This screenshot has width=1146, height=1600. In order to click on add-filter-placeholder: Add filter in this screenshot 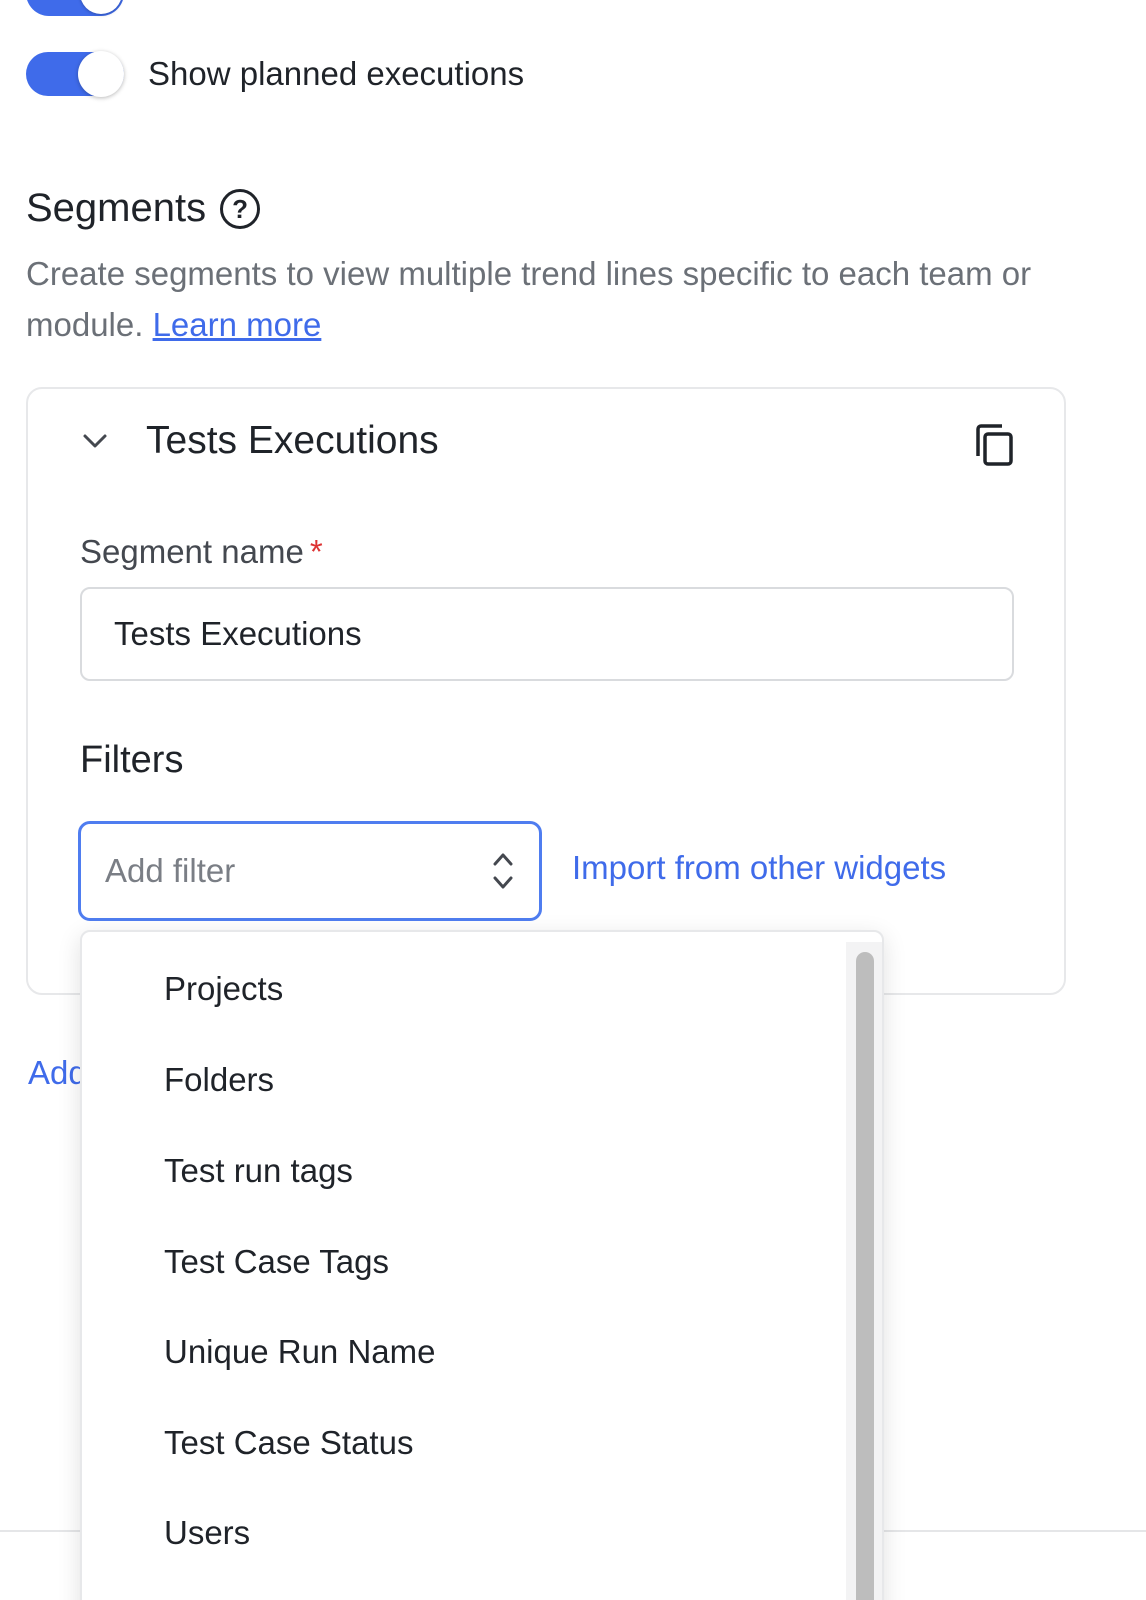, I will do `click(170, 870)`.